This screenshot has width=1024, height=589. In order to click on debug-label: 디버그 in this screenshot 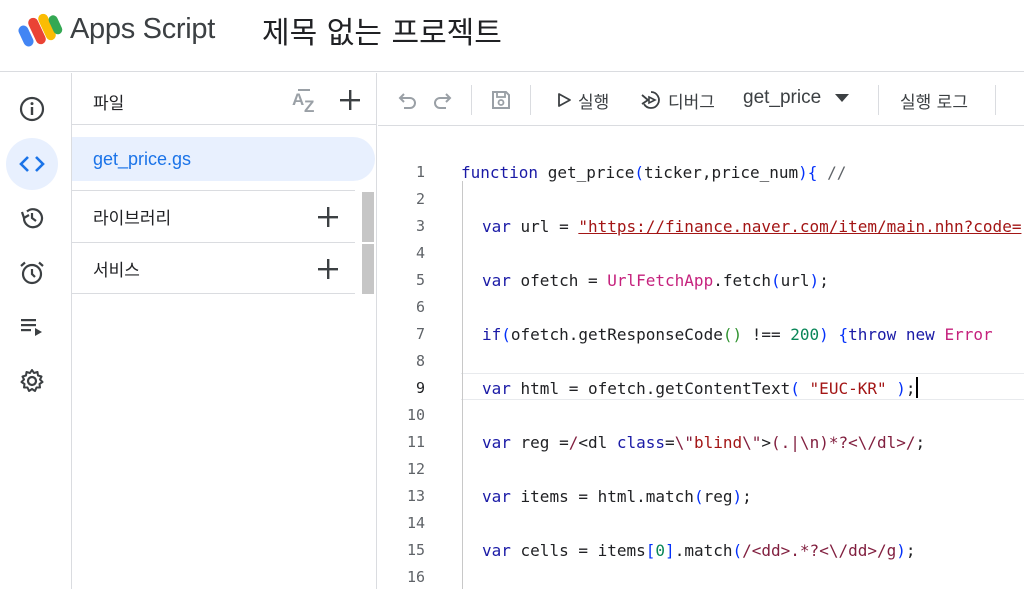, I will do `click(691, 102)`.